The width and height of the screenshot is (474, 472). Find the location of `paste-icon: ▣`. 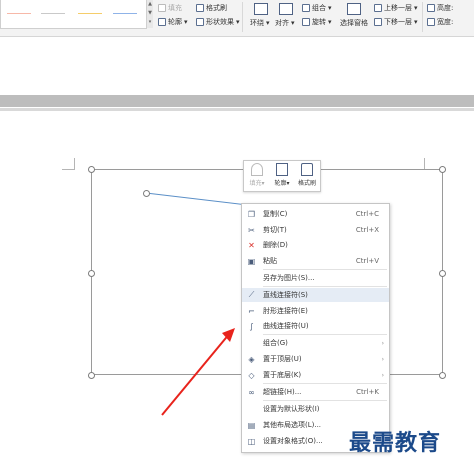

paste-icon: ▣ is located at coordinates (251, 261).